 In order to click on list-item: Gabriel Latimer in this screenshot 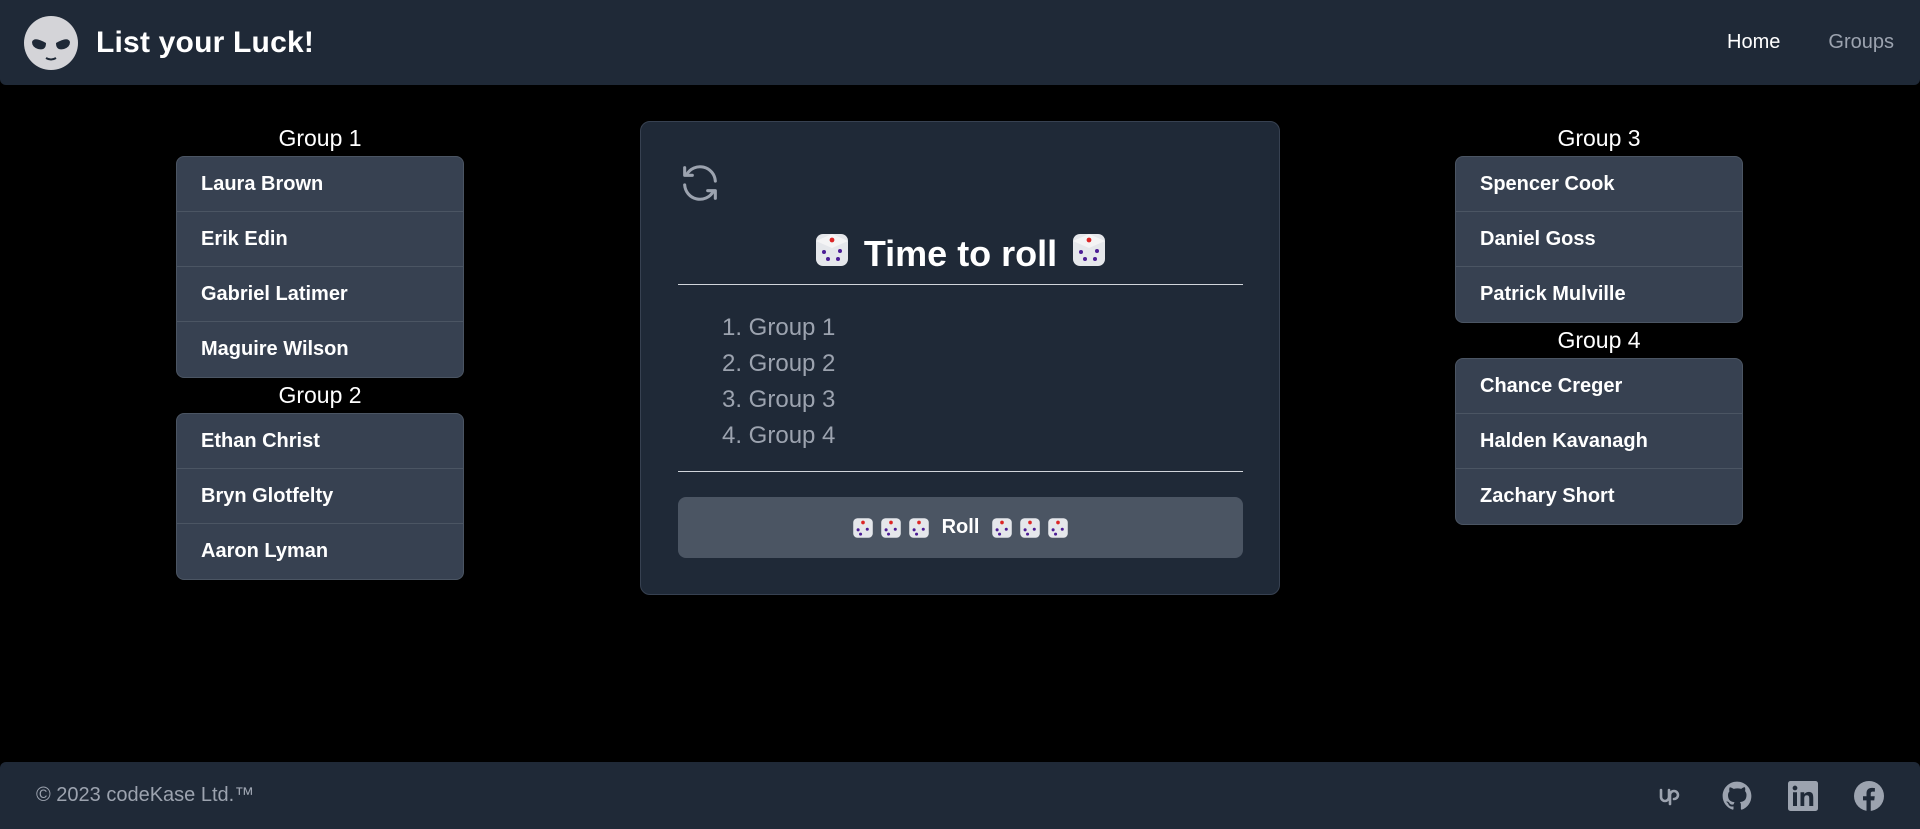, I will do `click(320, 294)`.